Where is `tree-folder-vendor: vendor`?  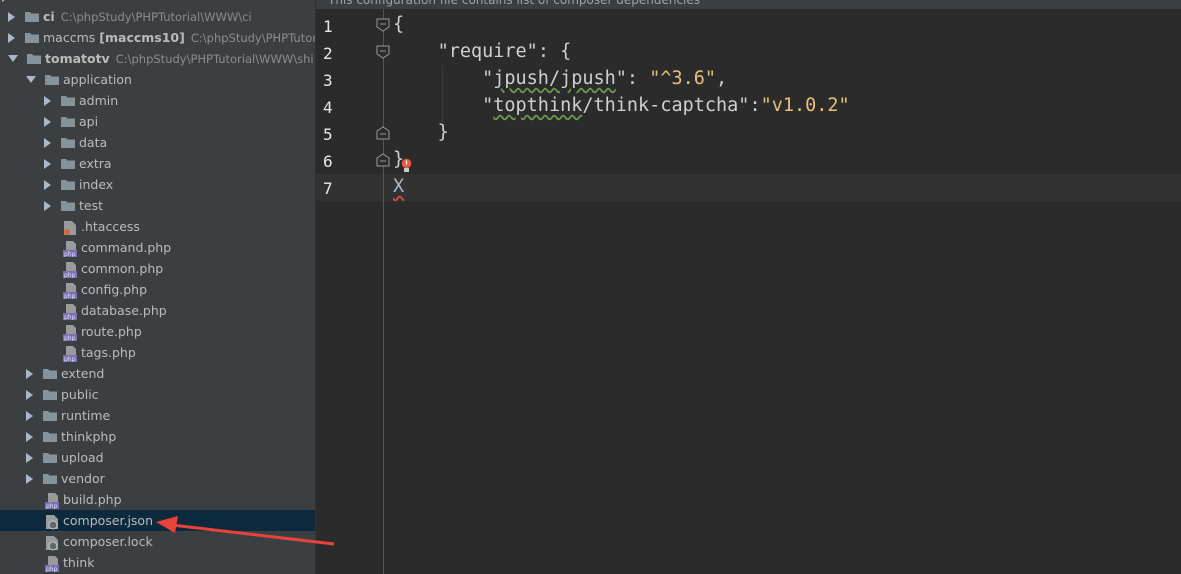 tree-folder-vendor: vendor is located at coordinates (157, 478).